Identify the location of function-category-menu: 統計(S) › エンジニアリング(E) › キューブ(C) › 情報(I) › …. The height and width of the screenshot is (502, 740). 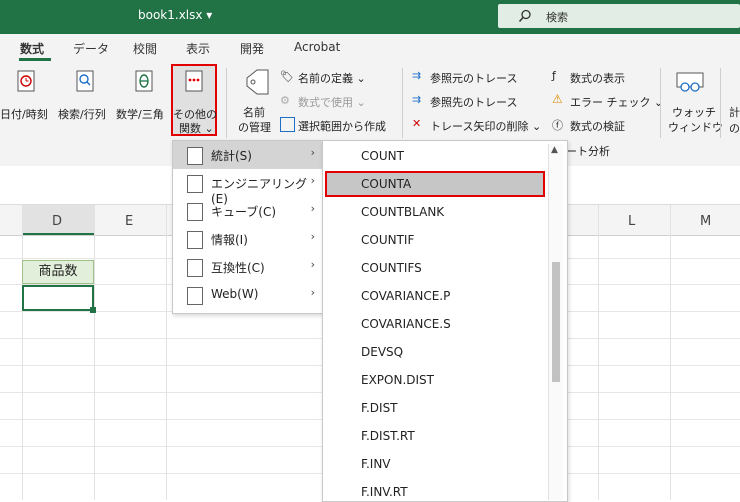
(248, 227).